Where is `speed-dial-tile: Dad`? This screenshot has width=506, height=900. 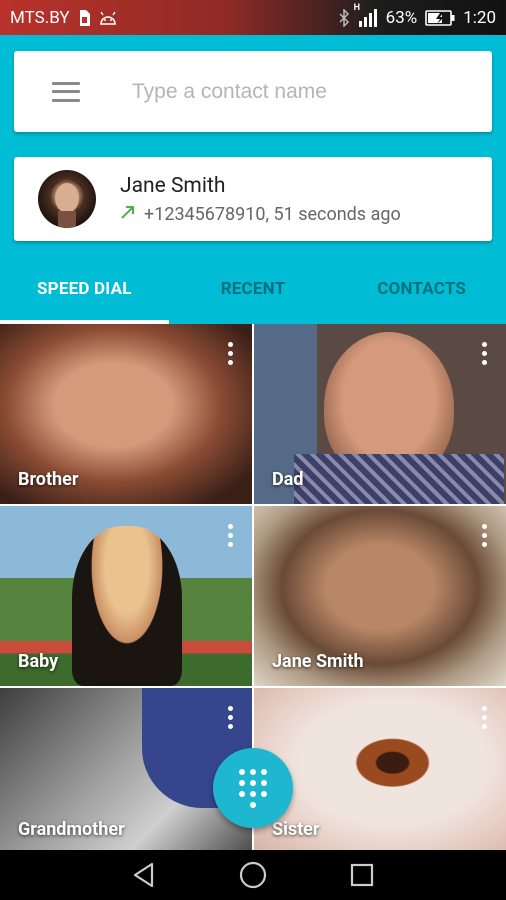 speed-dial-tile: Dad is located at coordinates (380, 414).